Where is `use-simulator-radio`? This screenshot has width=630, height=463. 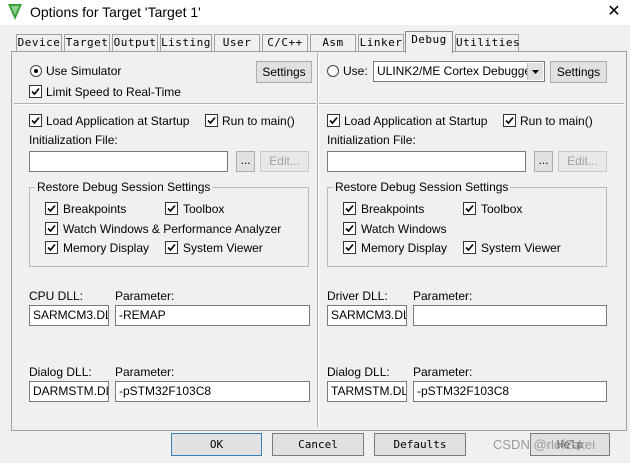 use-simulator-radio is located at coordinates (36, 71).